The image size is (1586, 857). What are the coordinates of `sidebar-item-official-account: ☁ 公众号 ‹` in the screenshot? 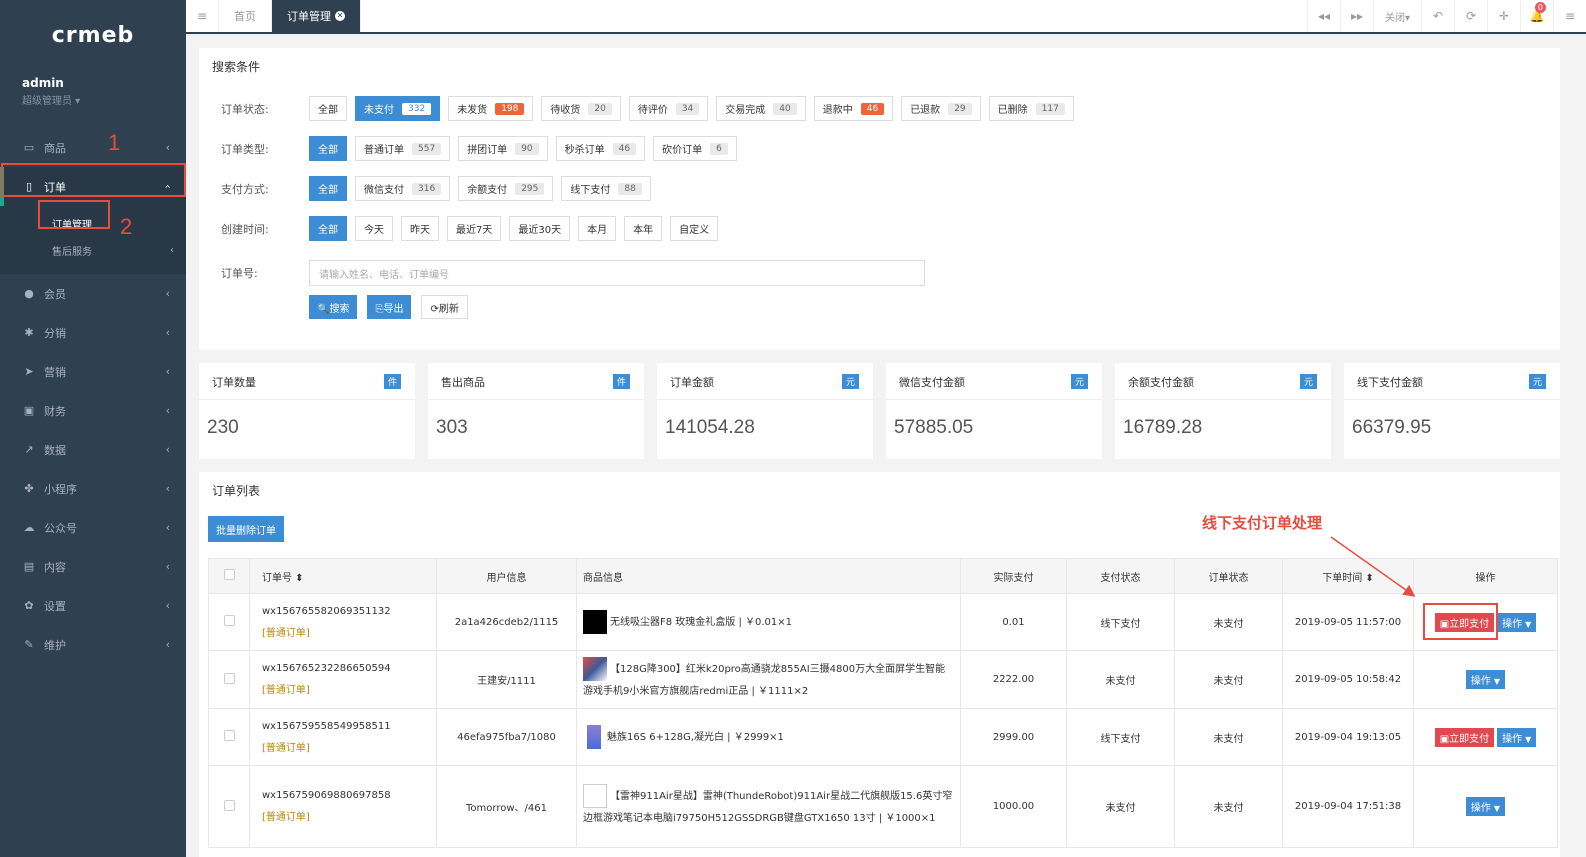 It's located at (93, 527).